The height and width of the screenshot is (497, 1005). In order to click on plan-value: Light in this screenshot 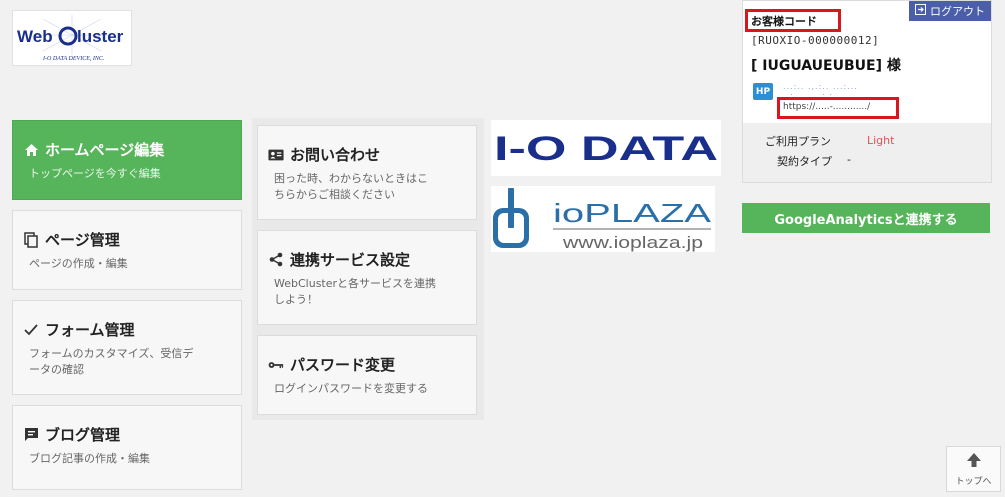, I will do `click(881, 140)`.